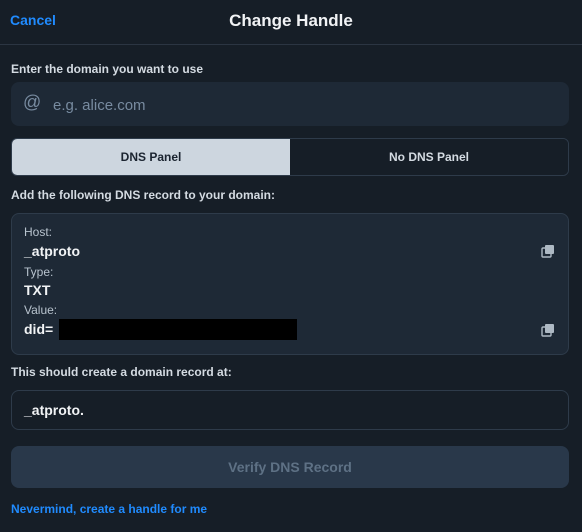 The image size is (582, 532). I want to click on at-sign-icon: @, so click(32, 102).